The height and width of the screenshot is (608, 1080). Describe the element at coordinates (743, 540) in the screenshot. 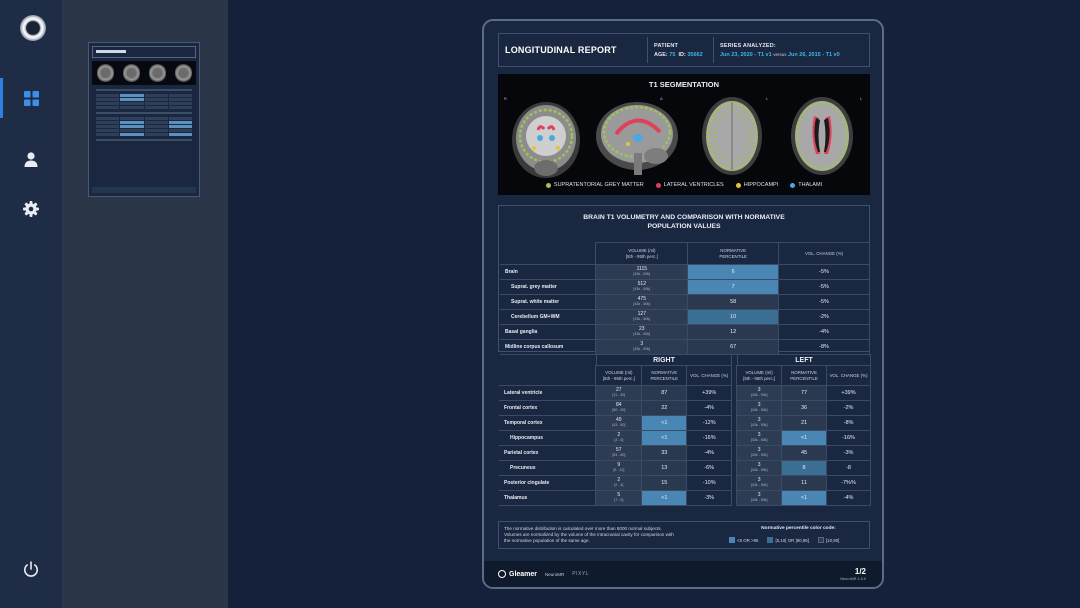

I see `color-code-item: <5 OR >95` at that location.